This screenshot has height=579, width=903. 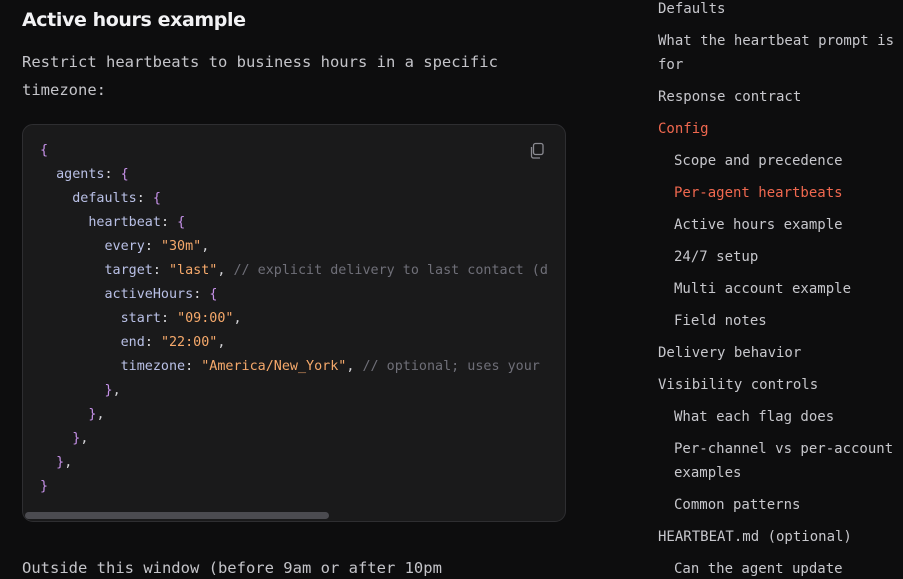 I want to click on code-line: start: "09:00",, so click(x=141, y=318).